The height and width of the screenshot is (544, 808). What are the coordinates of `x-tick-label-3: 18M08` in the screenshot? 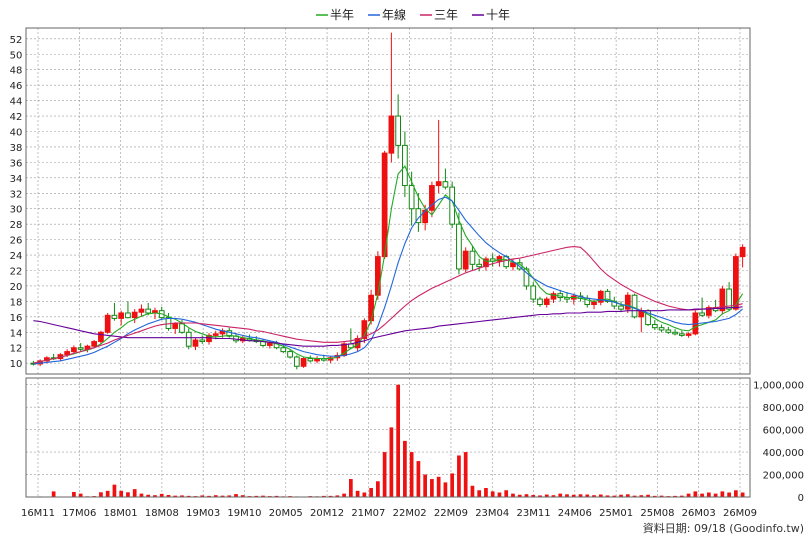 It's located at (162, 513).